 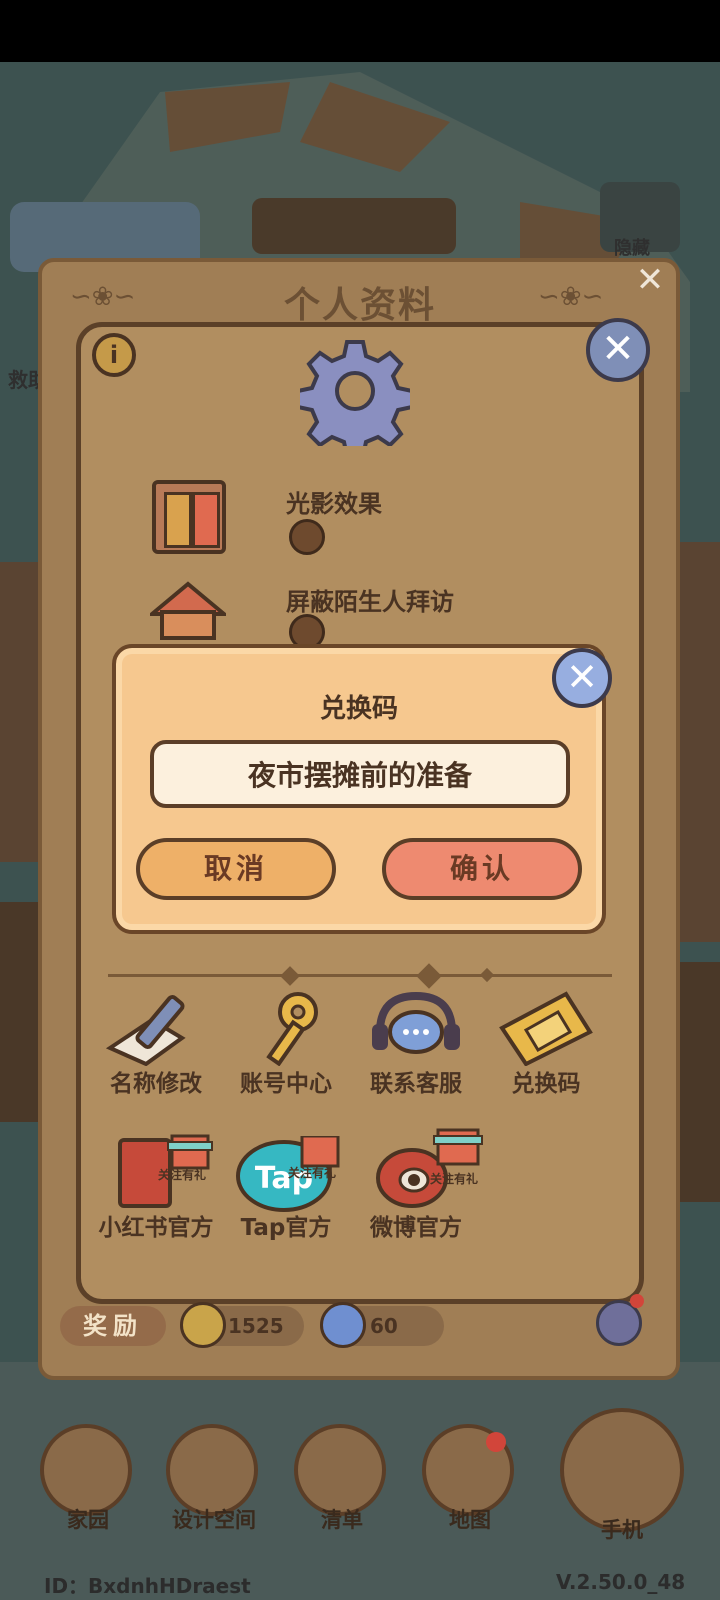 What do you see at coordinates (147, 1586) in the screenshot?
I see `player-id: ID：BxdnhHDraest` at bounding box center [147, 1586].